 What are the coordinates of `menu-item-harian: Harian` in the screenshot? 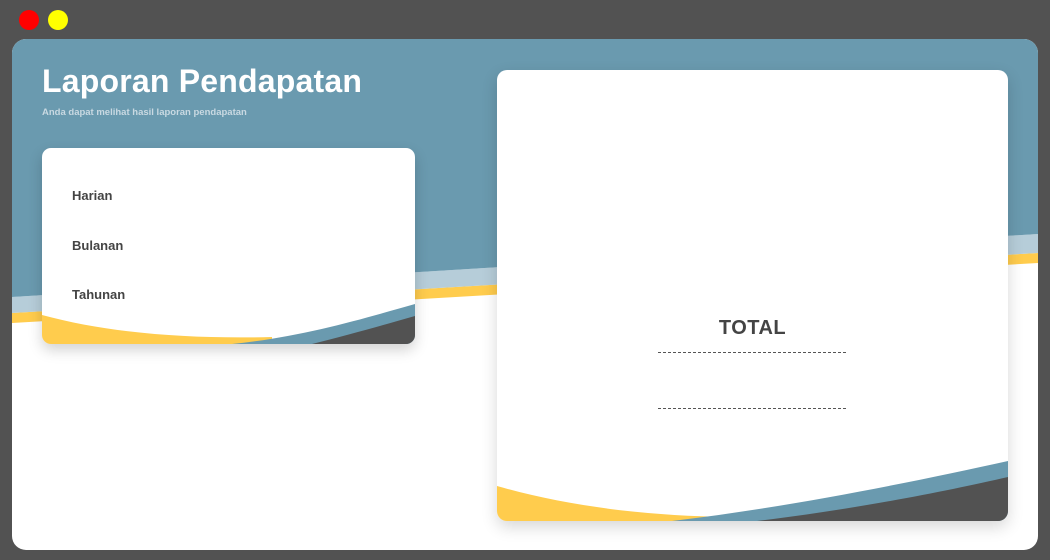 It's located at (92, 195).